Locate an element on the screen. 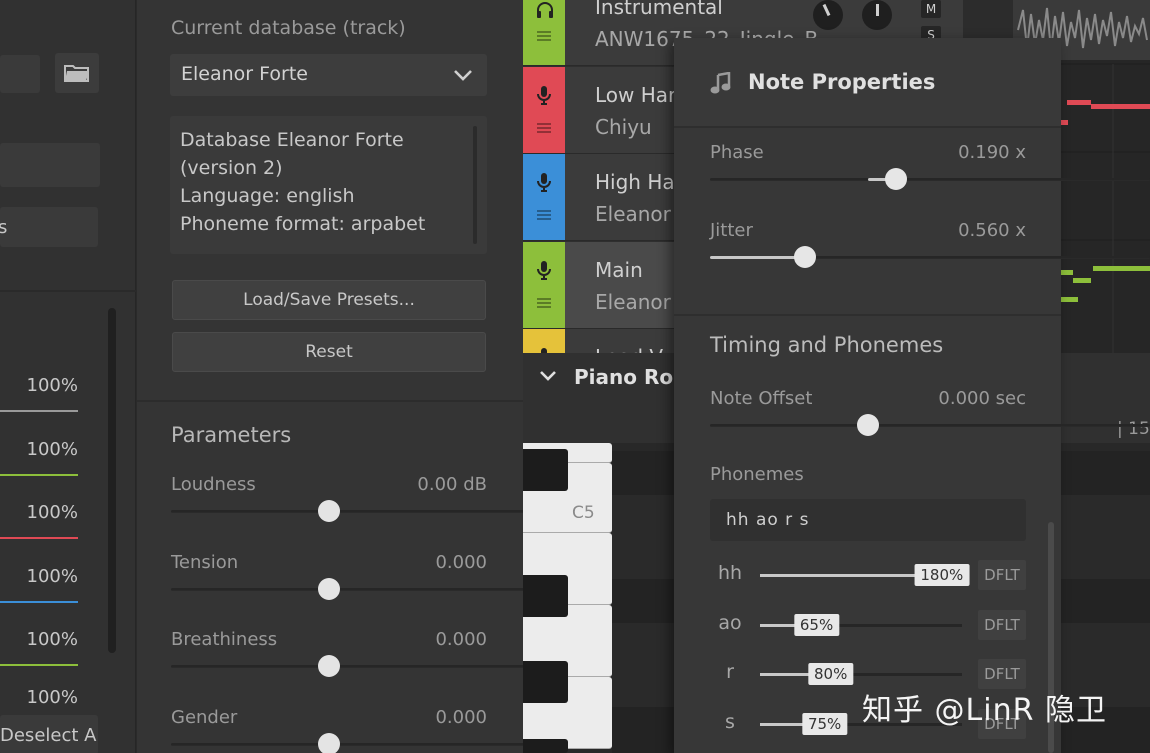  phoneme-percent: 180% is located at coordinates (942, 575).